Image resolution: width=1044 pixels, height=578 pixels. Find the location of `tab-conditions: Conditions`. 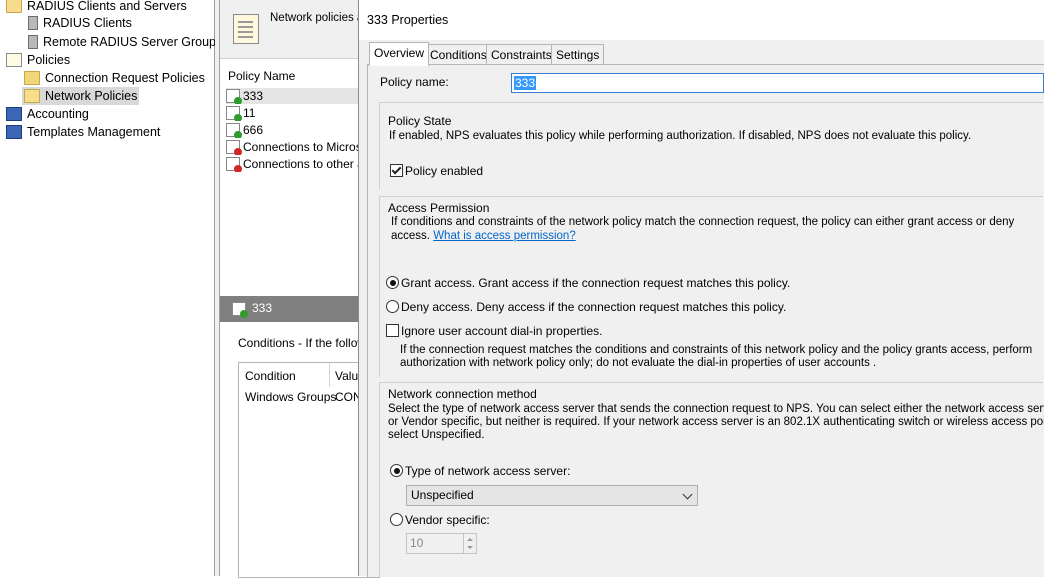

tab-conditions: Conditions is located at coordinates (458, 54).